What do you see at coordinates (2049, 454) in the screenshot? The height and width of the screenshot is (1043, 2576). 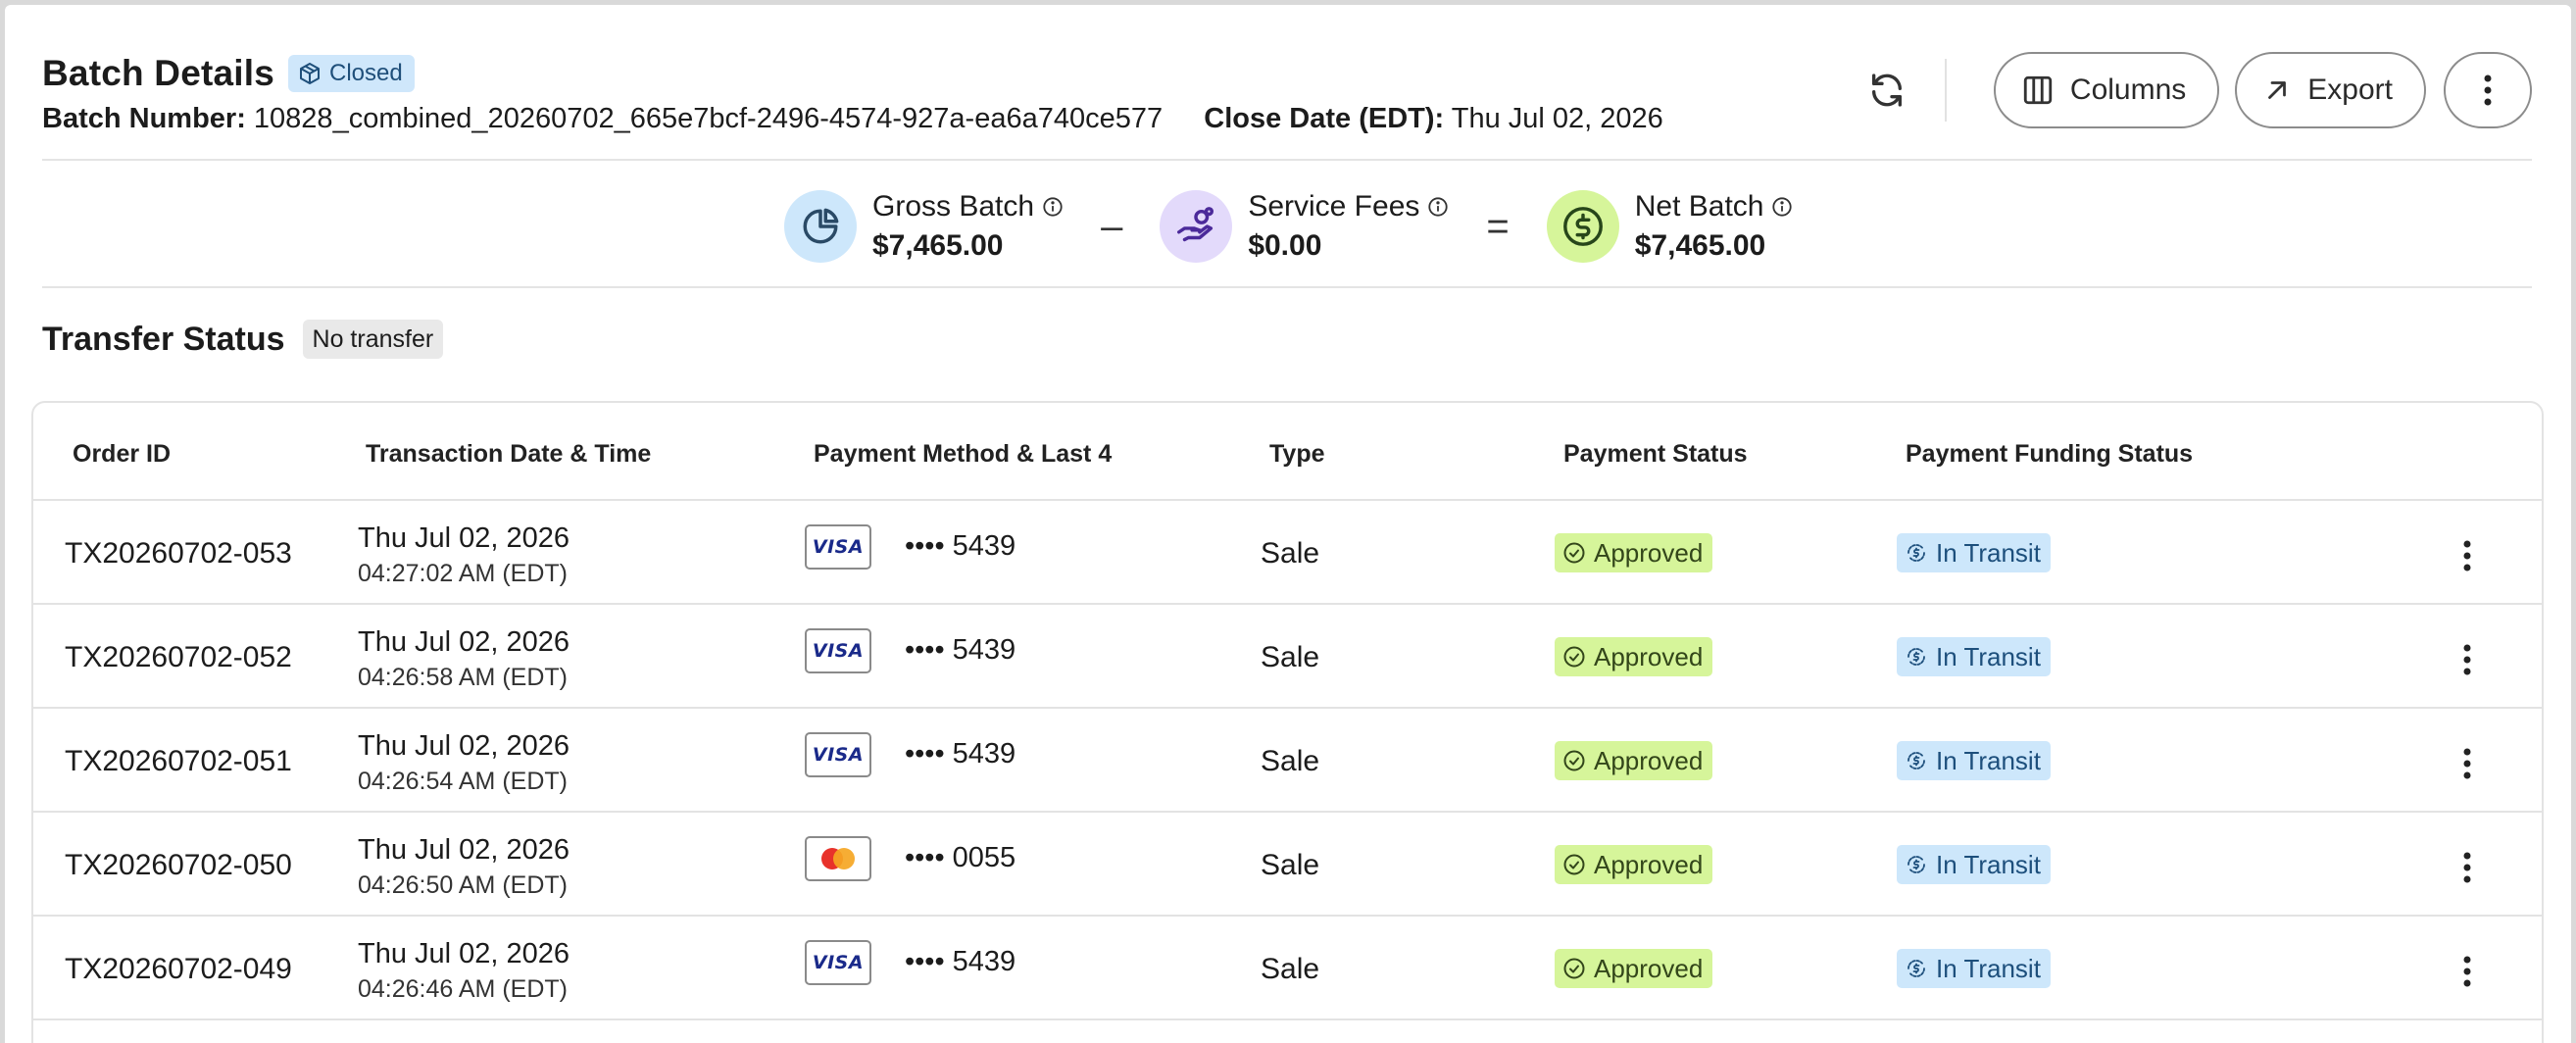 I see `col-funding-status: Payment Funding Status` at bounding box center [2049, 454].